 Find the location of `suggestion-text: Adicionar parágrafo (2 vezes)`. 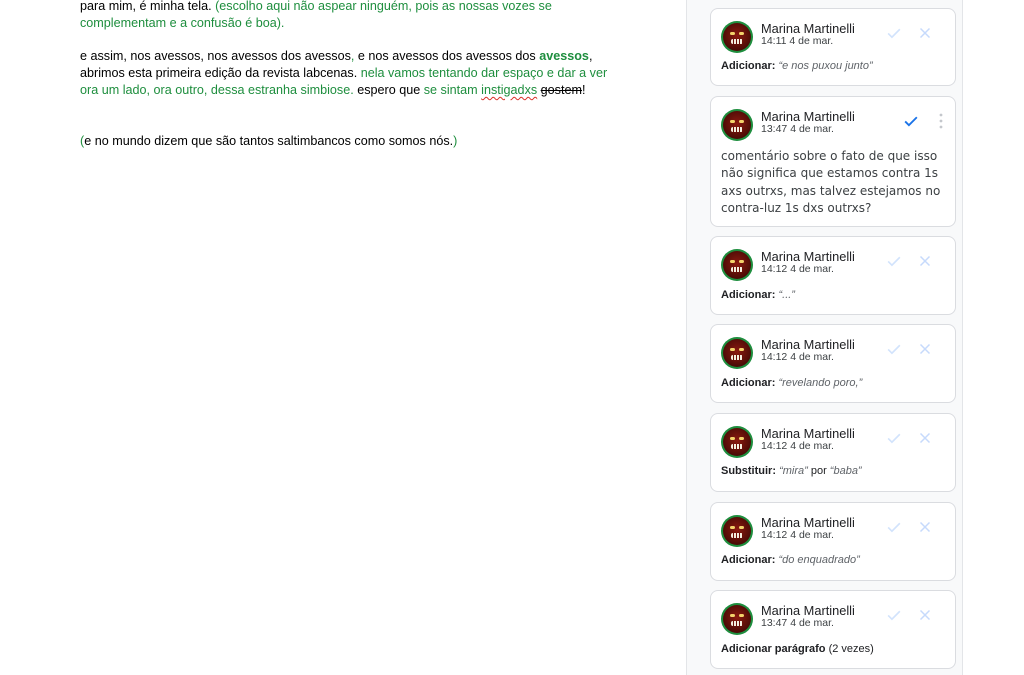

suggestion-text: Adicionar parágrafo (2 vezes) is located at coordinates (797, 649).